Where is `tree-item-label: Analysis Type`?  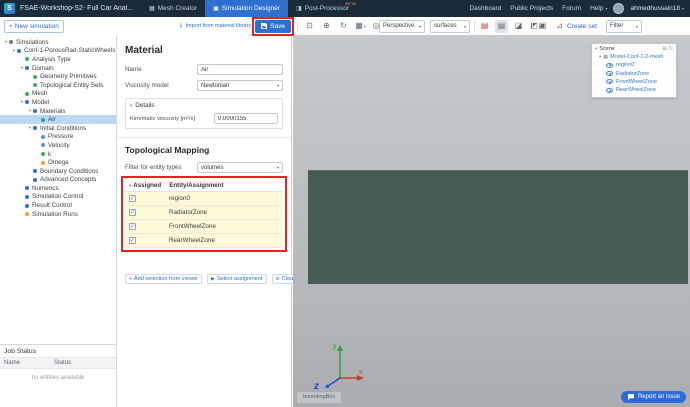 tree-item-label: Analysis Type is located at coordinates (51, 59).